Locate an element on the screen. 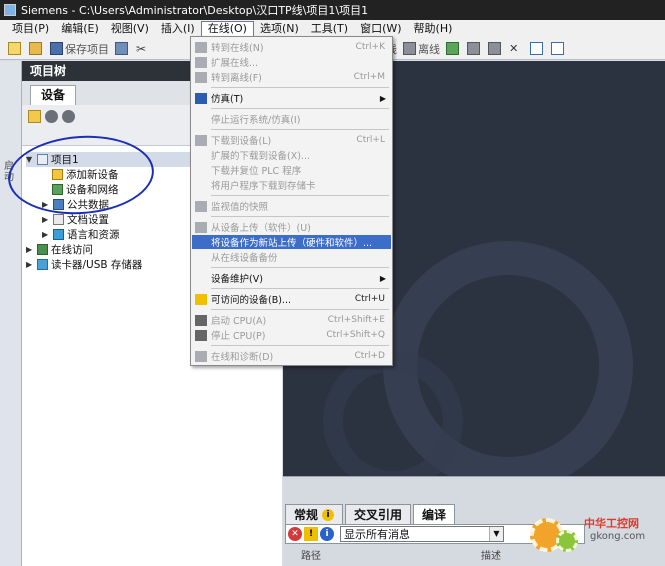 The image size is (665, 566). shortcut-label: Ctrl+L is located at coordinates (370, 140).